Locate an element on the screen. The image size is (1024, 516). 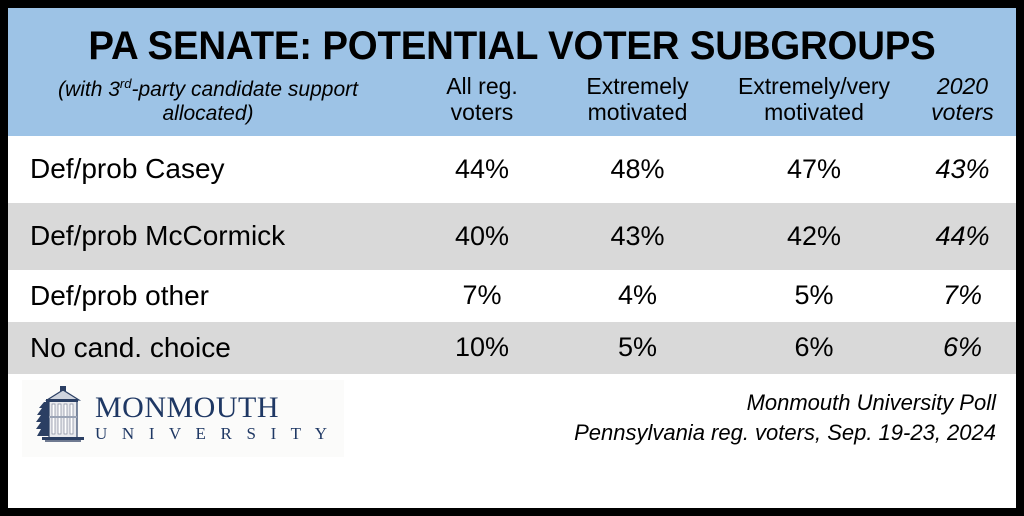
column-header-extremely-motivated: Extremely motivated is located at coordinates (637, 99).